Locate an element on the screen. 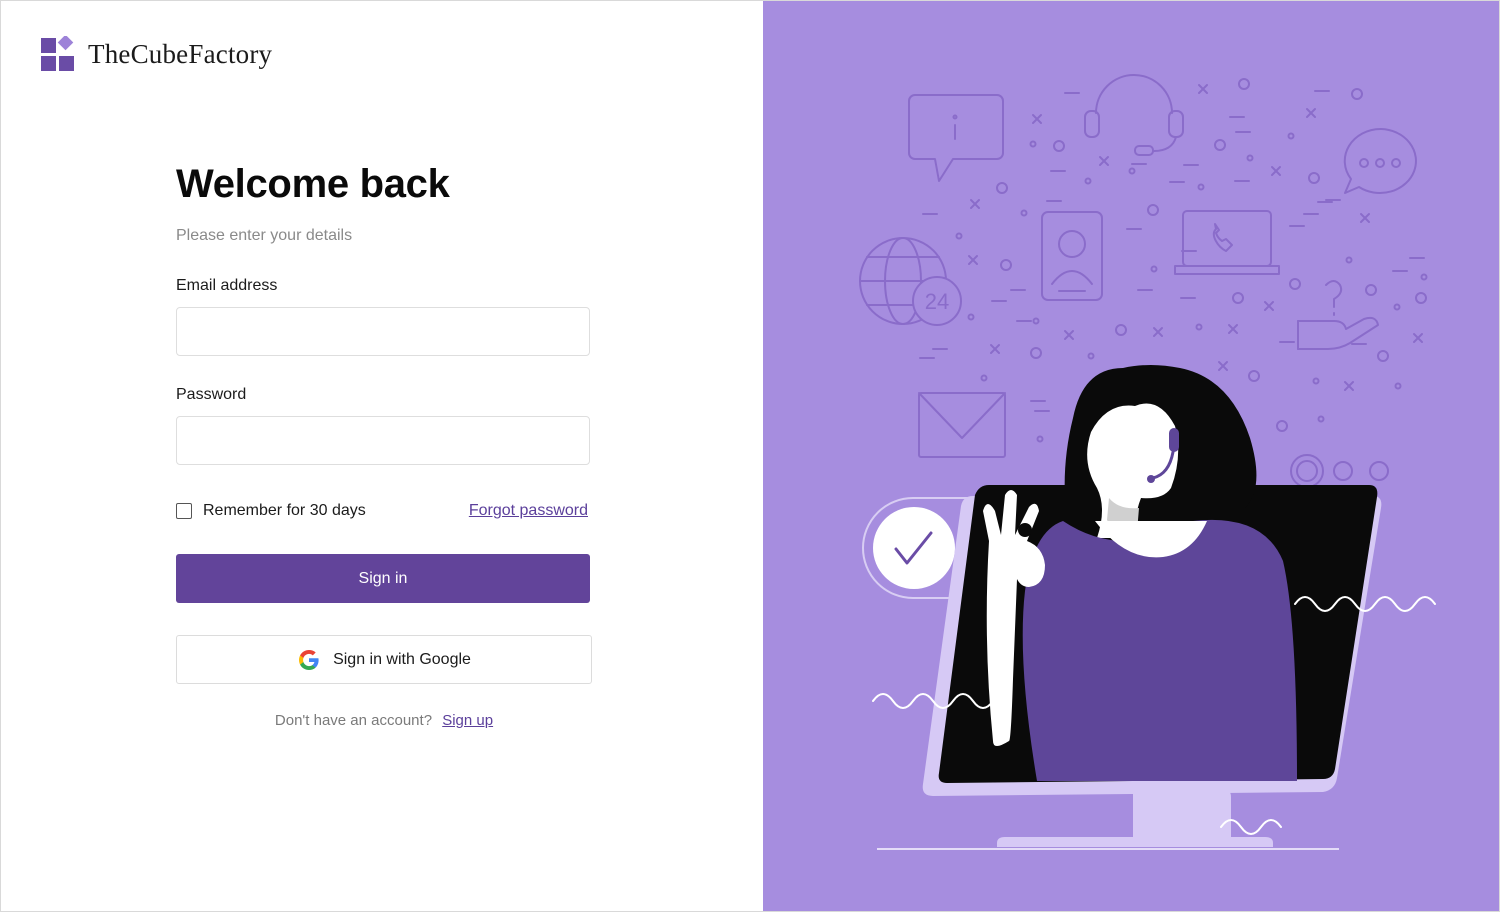  signup-row: Don't have an account? Sign up is located at coordinates (384, 720).